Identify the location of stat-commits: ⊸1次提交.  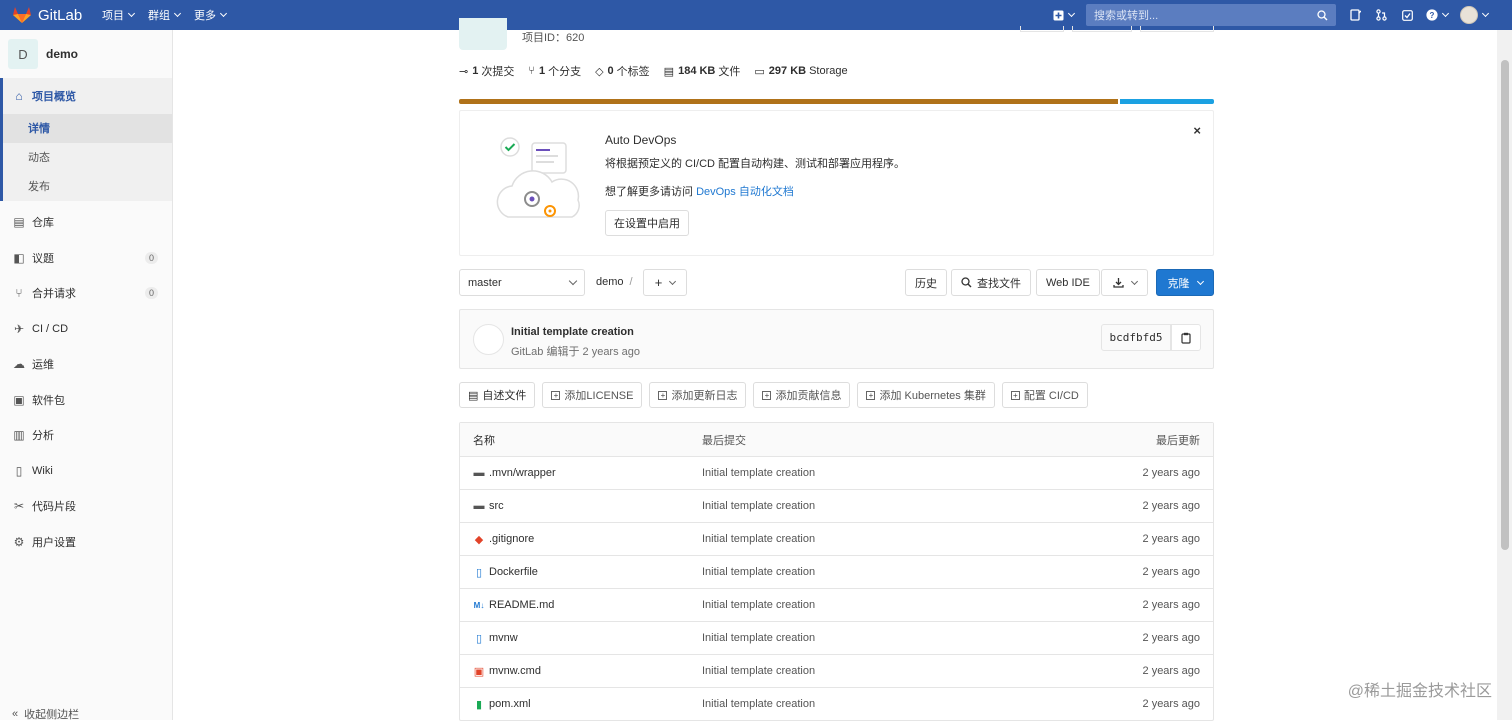
(486, 71).